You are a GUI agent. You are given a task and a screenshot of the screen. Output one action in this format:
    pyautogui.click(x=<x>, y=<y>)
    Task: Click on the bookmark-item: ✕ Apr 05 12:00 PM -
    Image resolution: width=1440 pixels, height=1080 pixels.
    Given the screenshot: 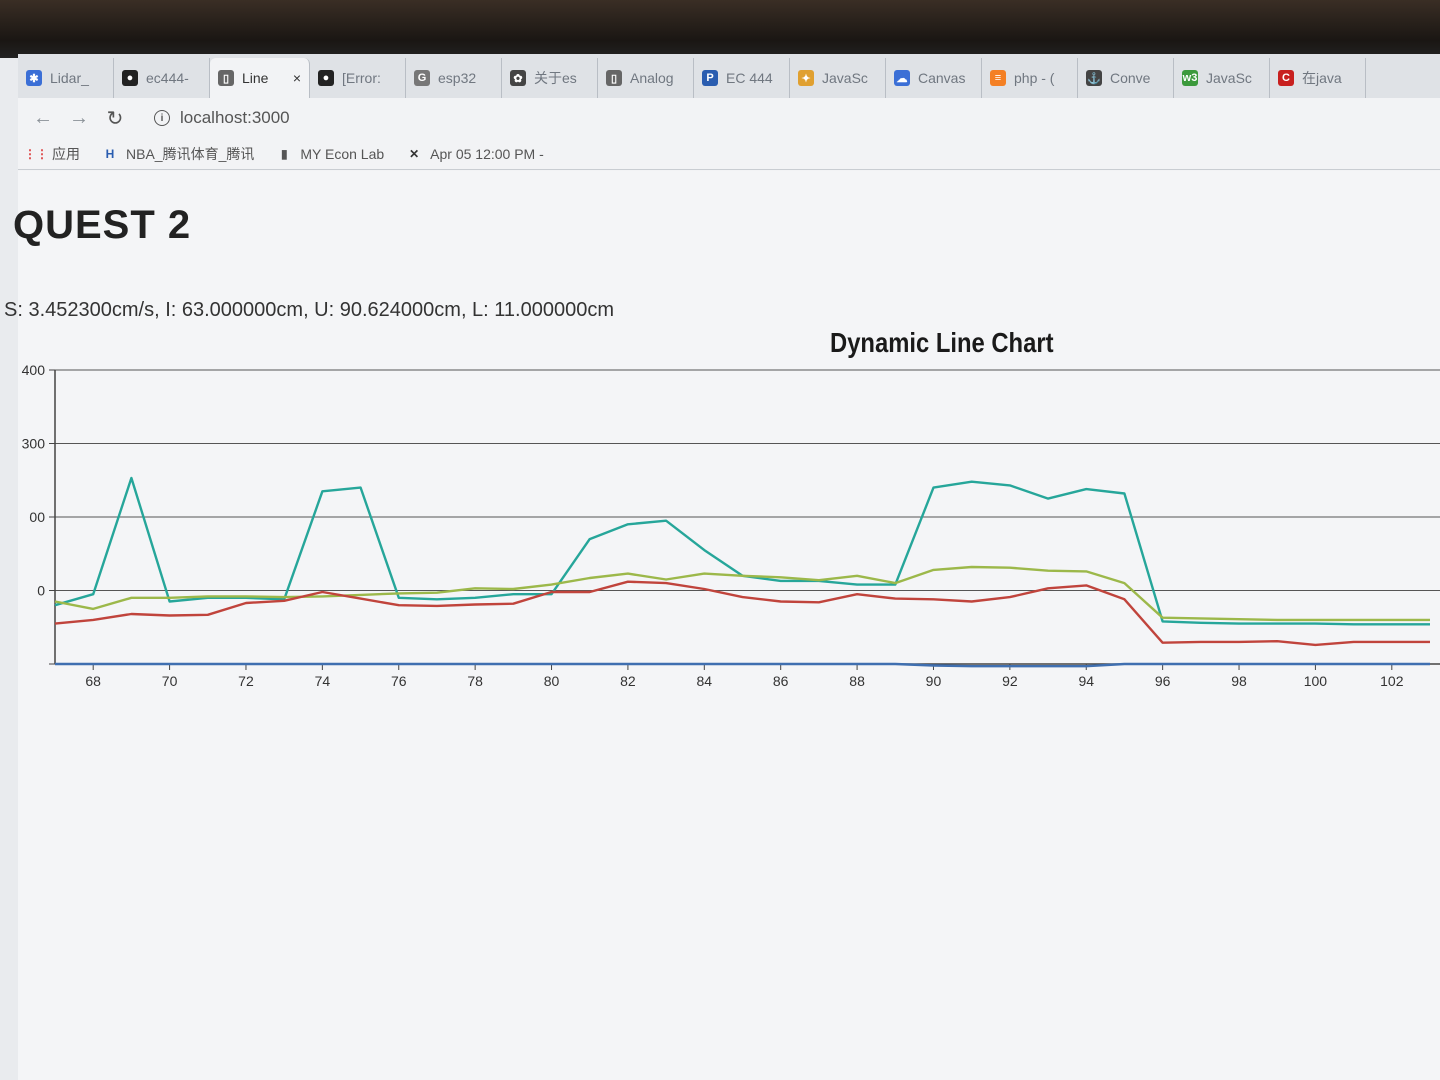 What is the action you would take?
    pyautogui.click(x=475, y=154)
    